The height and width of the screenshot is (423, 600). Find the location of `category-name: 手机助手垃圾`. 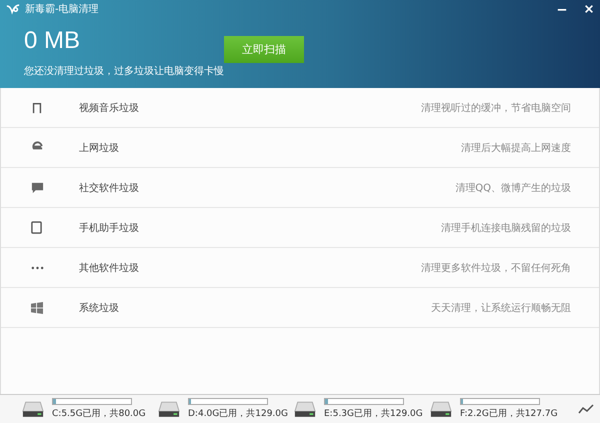

category-name: 手机助手垃圾 is located at coordinates (109, 227).